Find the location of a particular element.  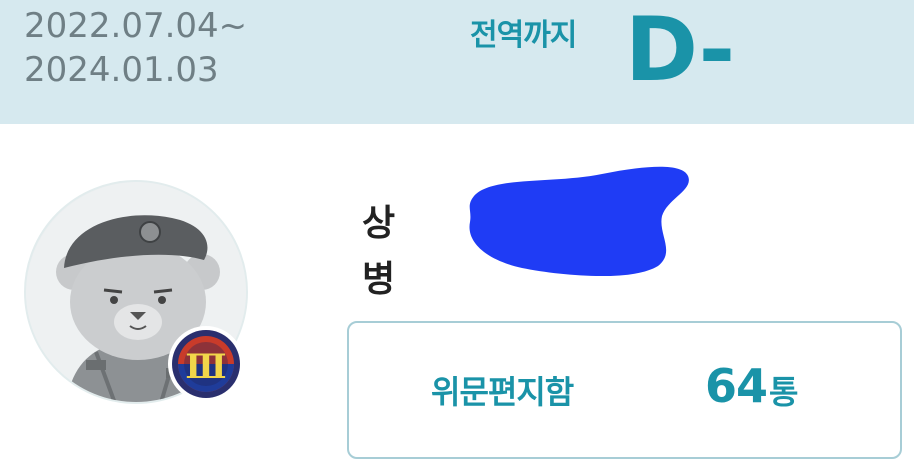

discharge-label: 전역까지 is located at coordinates (523, 35).